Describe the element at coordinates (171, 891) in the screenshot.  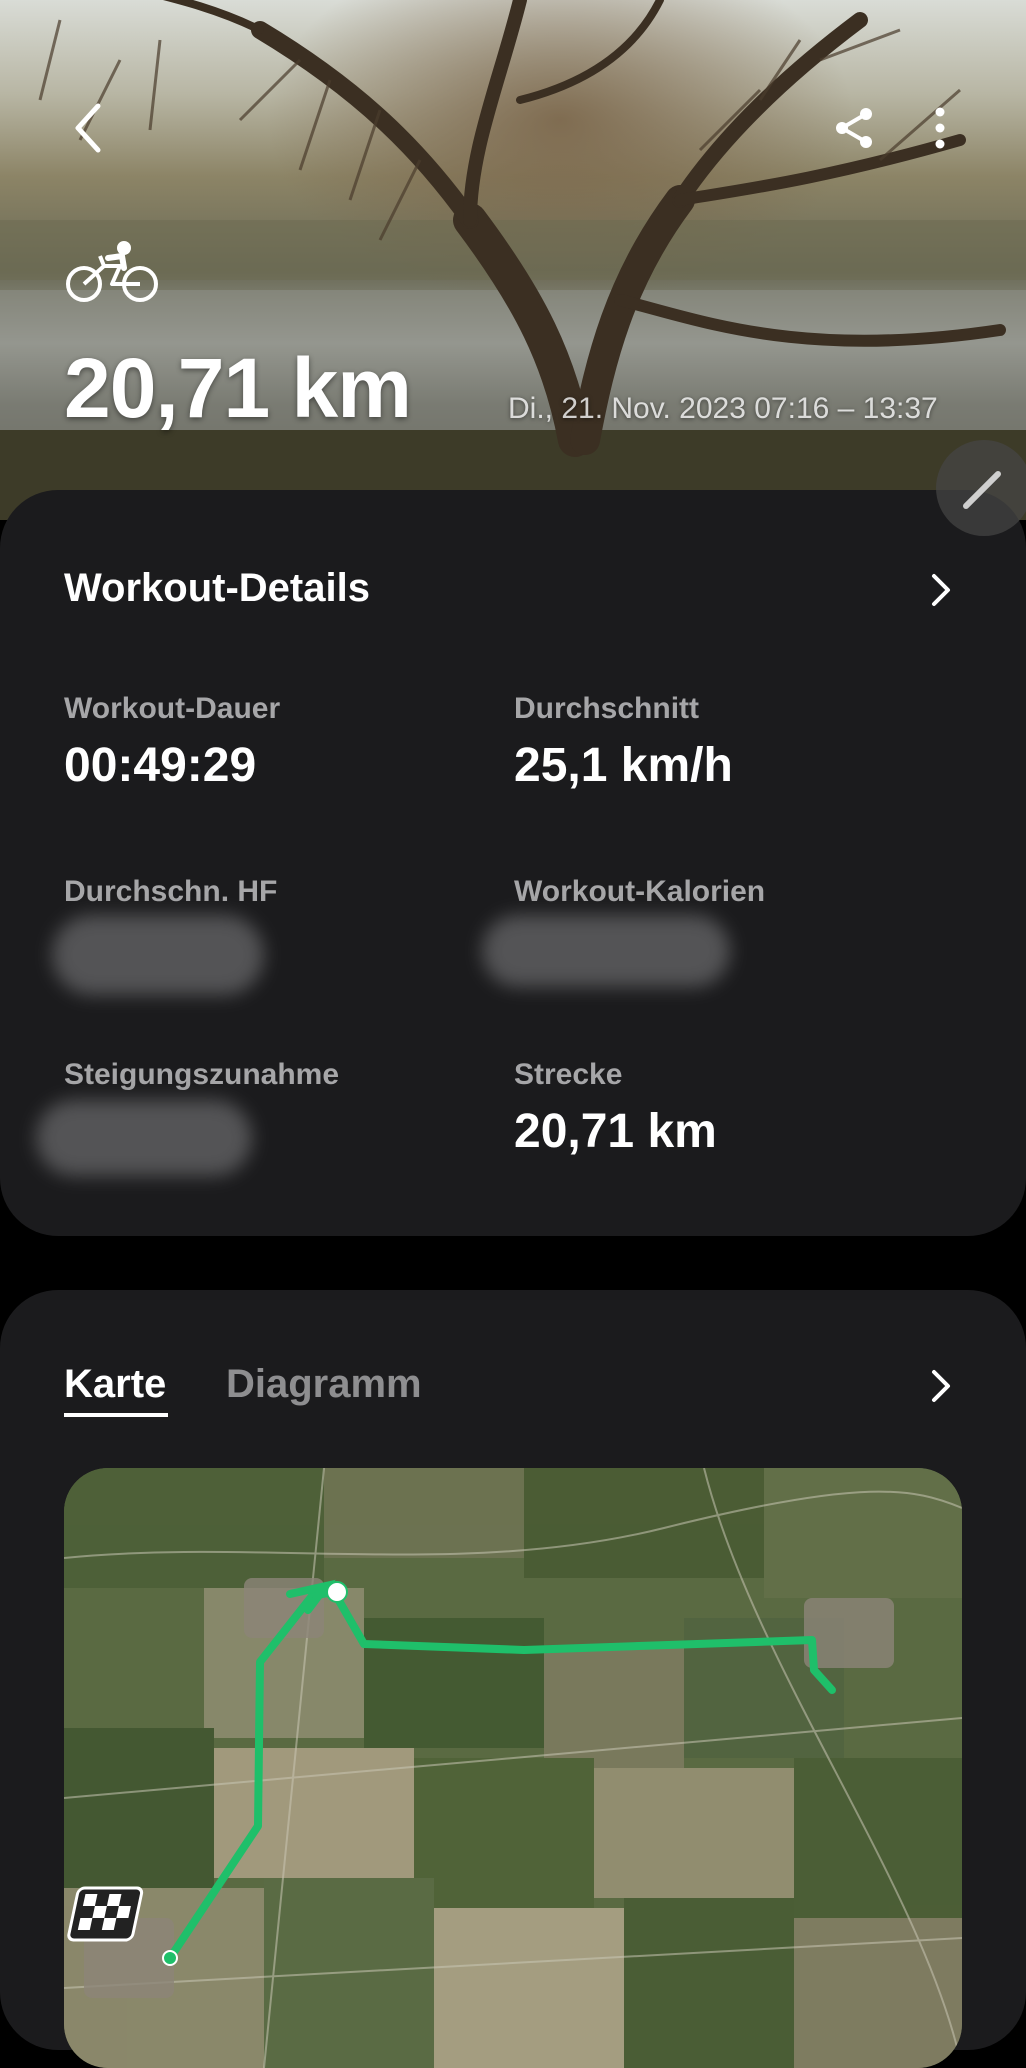
I see `stat-label-avg-heart-rate: Durchschn. HF` at that location.